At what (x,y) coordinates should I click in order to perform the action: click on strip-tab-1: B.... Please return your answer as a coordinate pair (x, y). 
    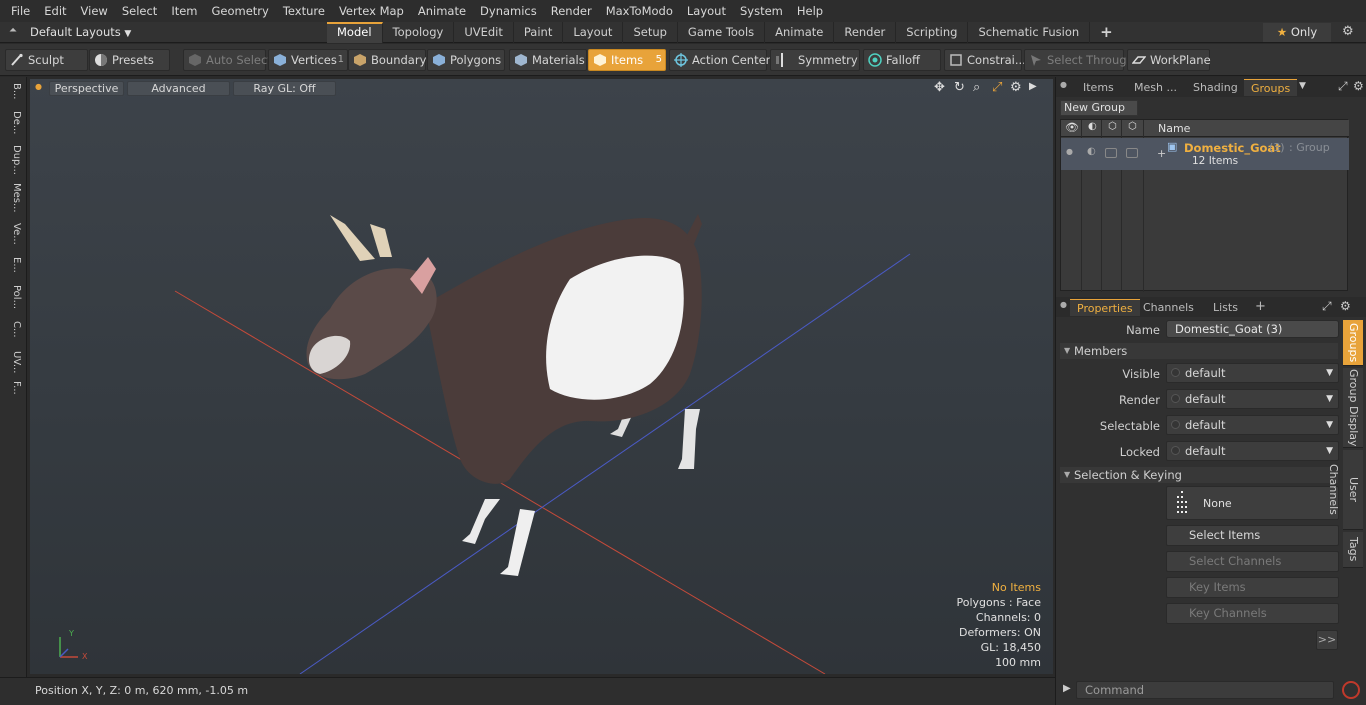
    Looking at the image, I should click on (13, 95).